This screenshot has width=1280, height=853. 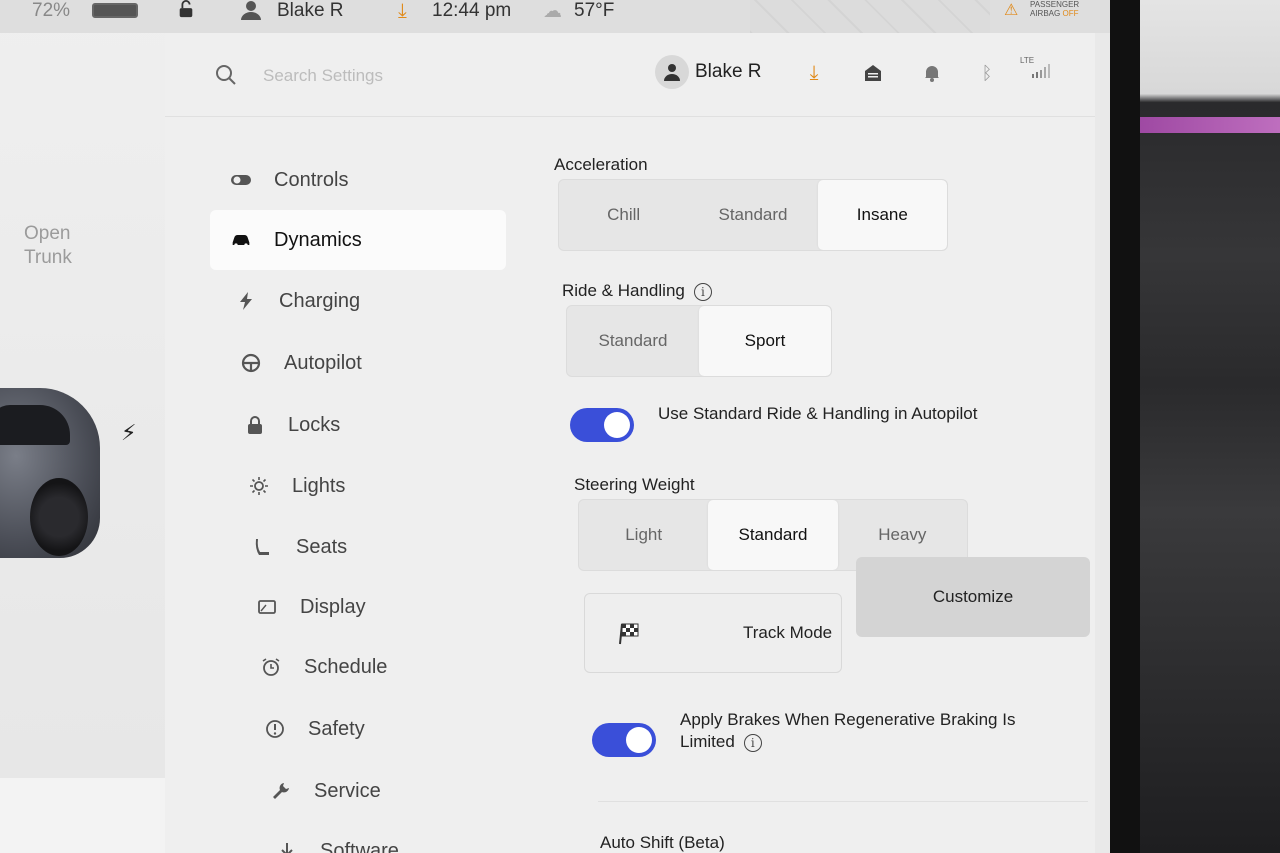 What do you see at coordinates (271, 667) in the screenshot?
I see `alarm-clock-icon` at bounding box center [271, 667].